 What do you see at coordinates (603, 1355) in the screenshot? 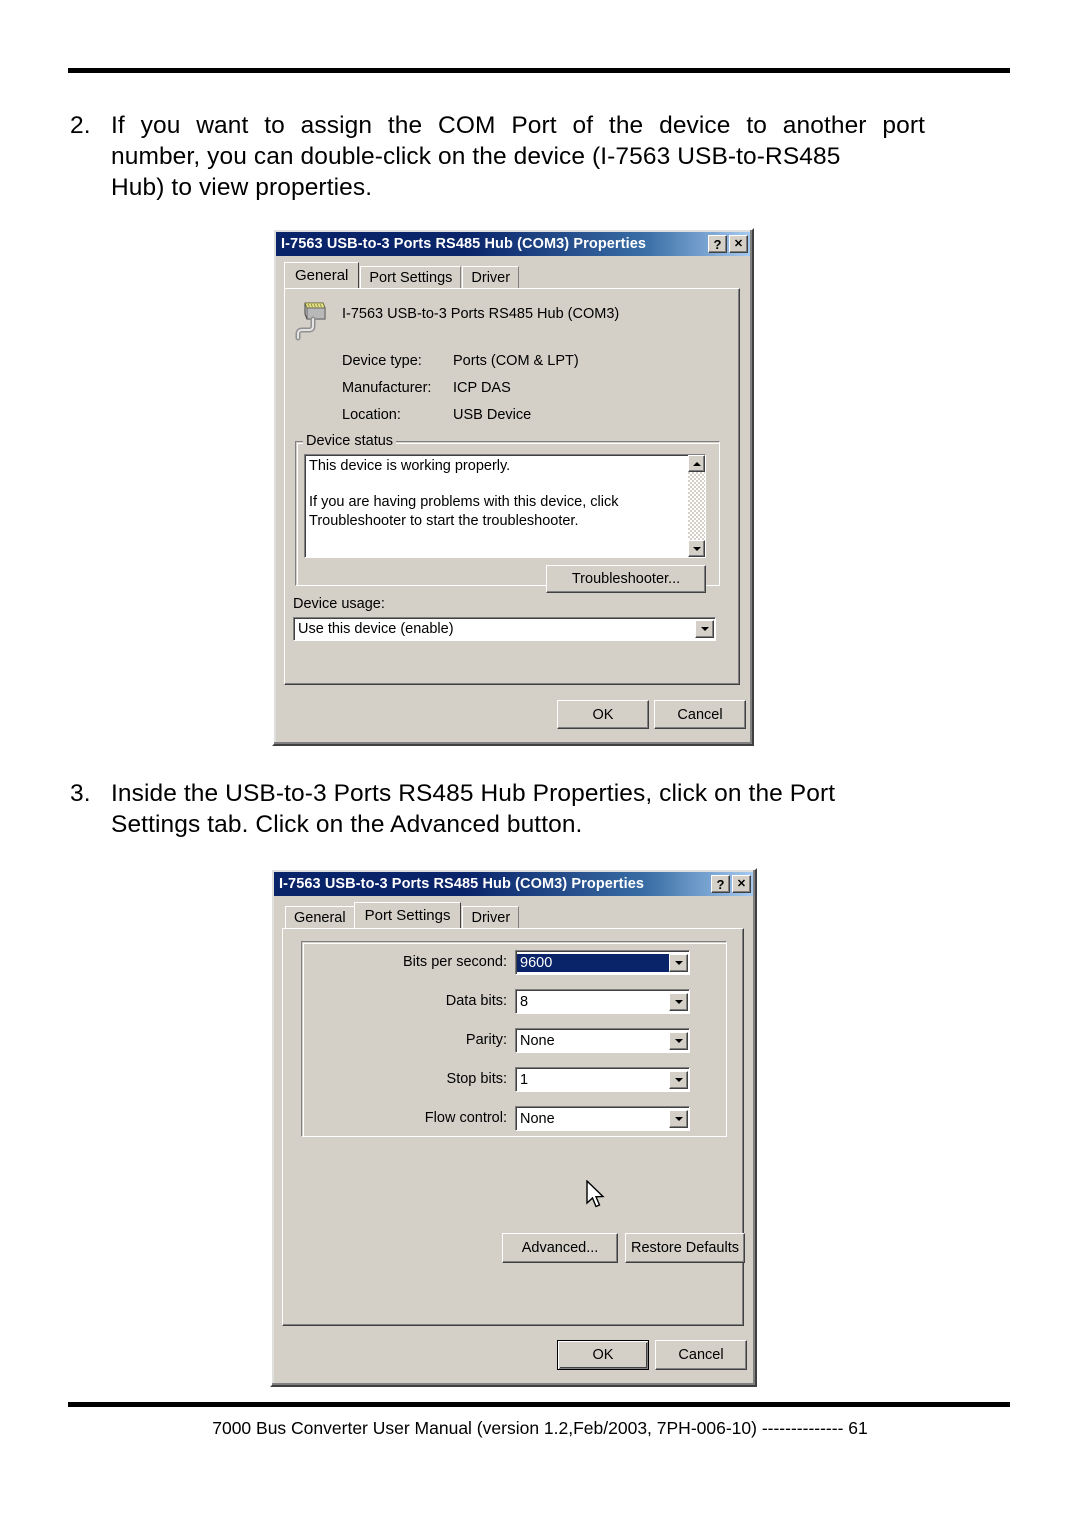
I see `port-settings-ok-button: OK` at bounding box center [603, 1355].